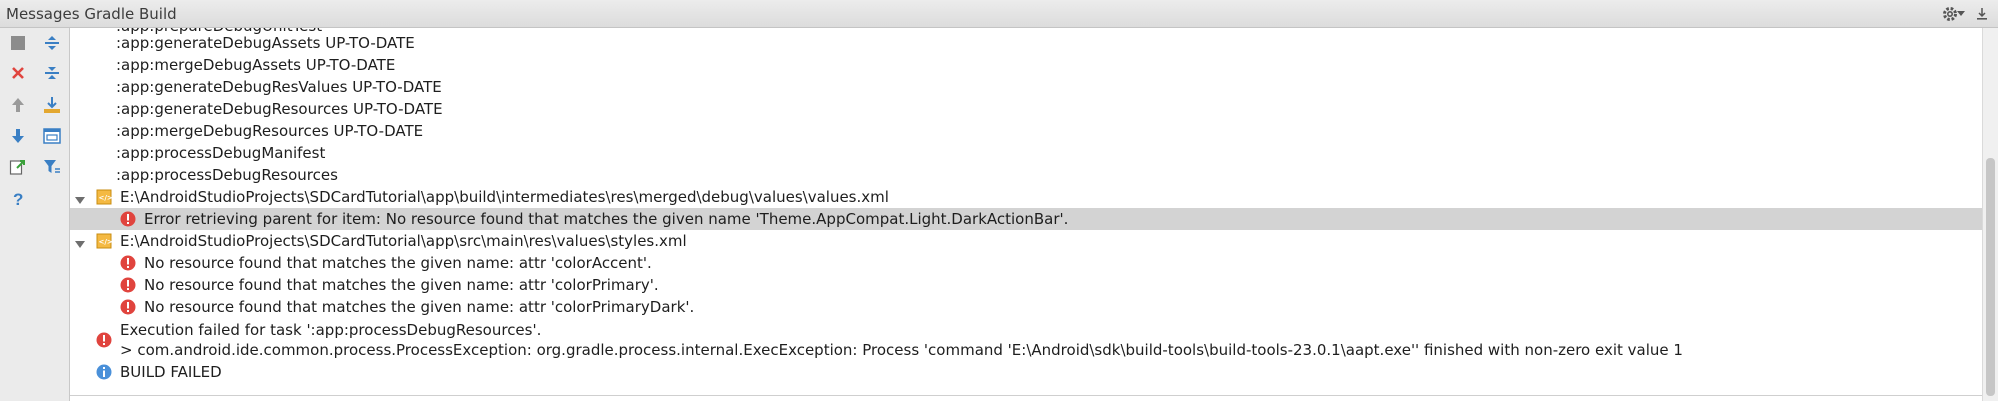  What do you see at coordinates (18, 167) in the screenshot?
I see `export-icon` at bounding box center [18, 167].